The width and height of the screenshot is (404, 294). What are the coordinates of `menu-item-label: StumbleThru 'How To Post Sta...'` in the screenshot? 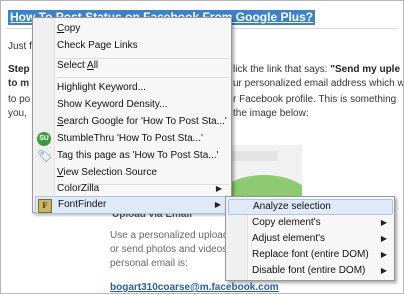 It's located at (130, 138).